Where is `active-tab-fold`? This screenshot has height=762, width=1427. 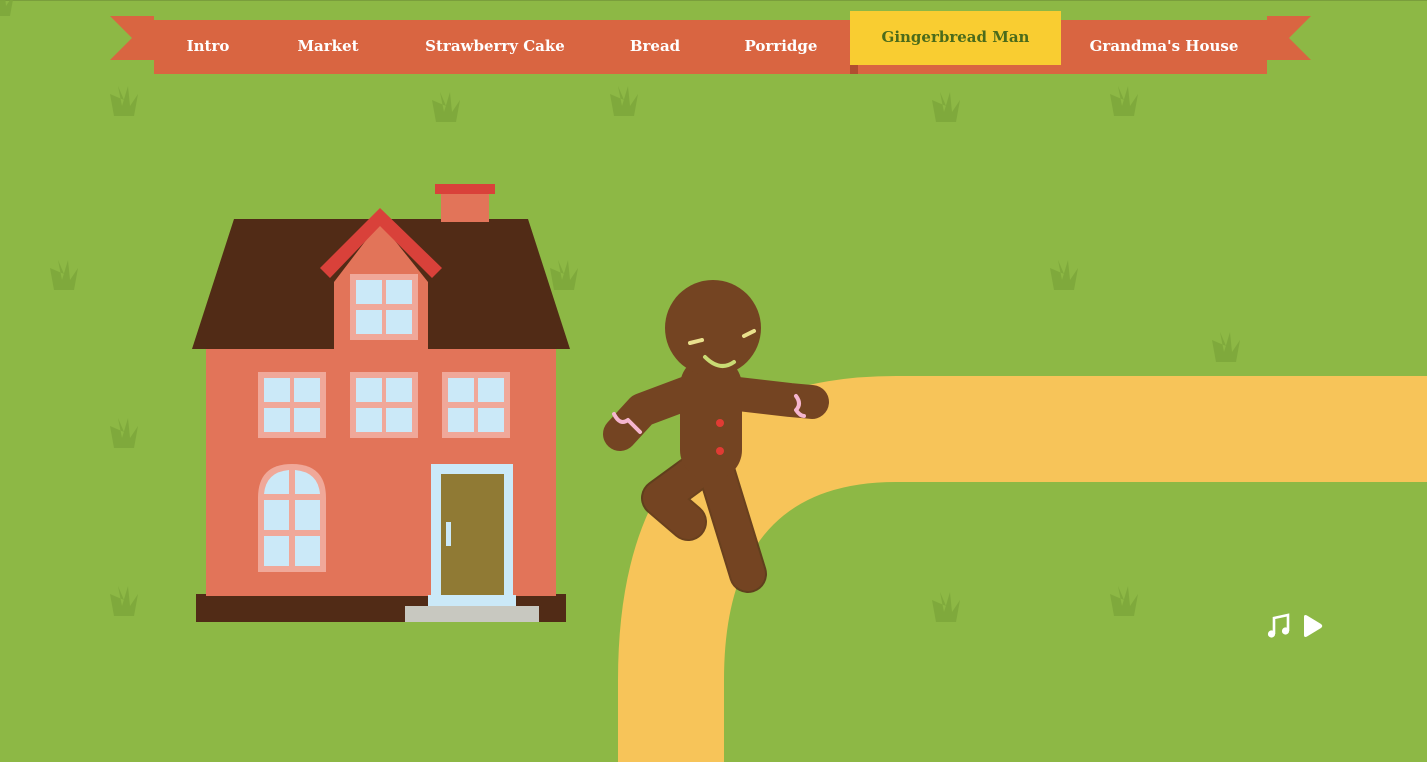 active-tab-fold is located at coordinates (854, 69).